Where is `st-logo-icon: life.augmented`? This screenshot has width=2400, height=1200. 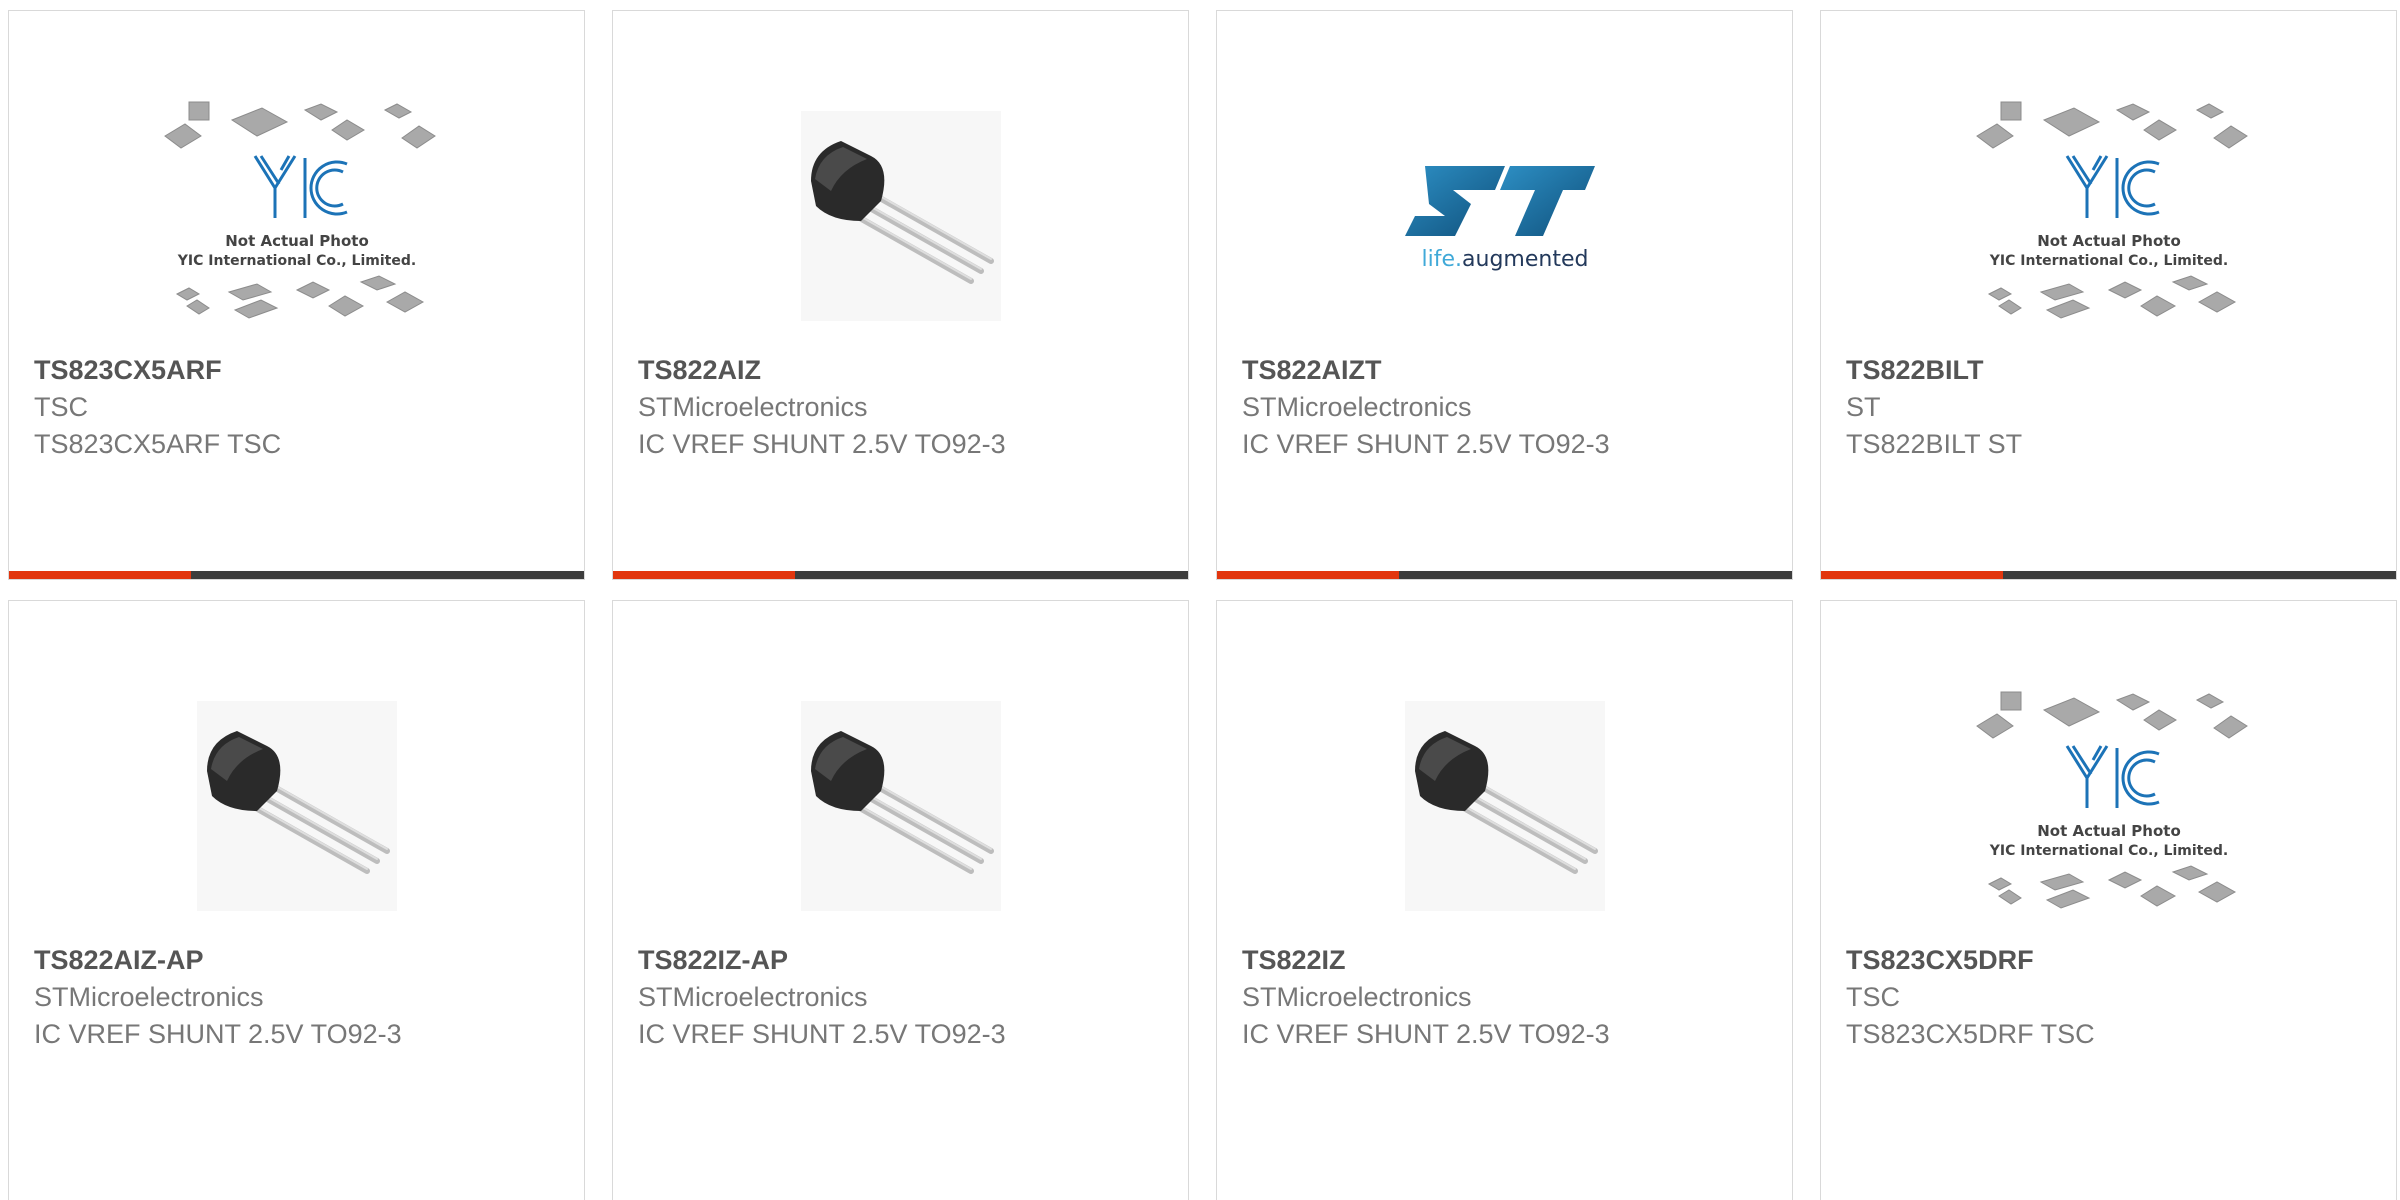 st-logo-icon: life.augmented is located at coordinates (1499, 219).